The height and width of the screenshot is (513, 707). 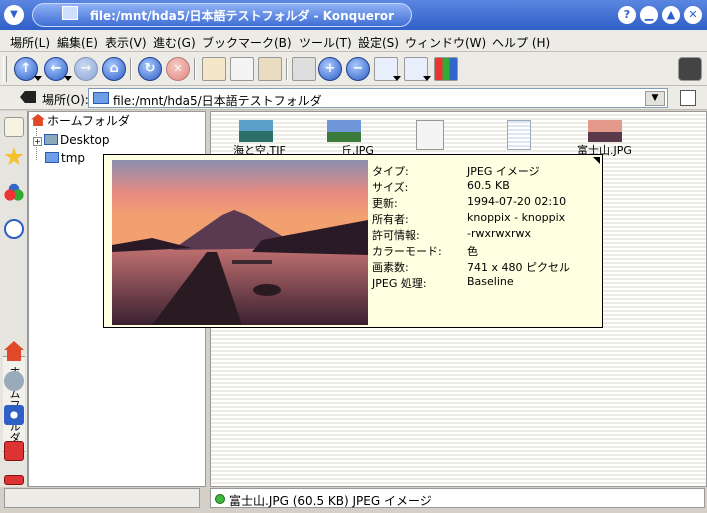 I want to click on zoom-out-icon: −, so click(x=358, y=69).